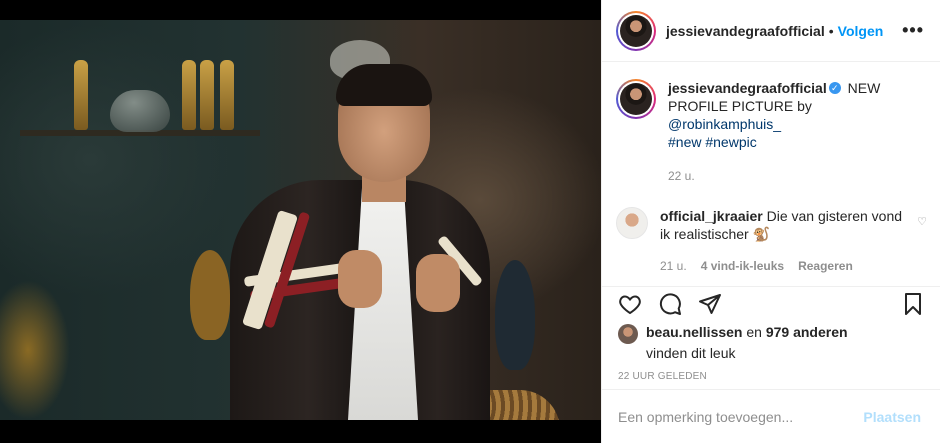  Describe the element at coordinates (745, 31) in the screenshot. I see `header-username: jessievandegraafofficial` at that location.